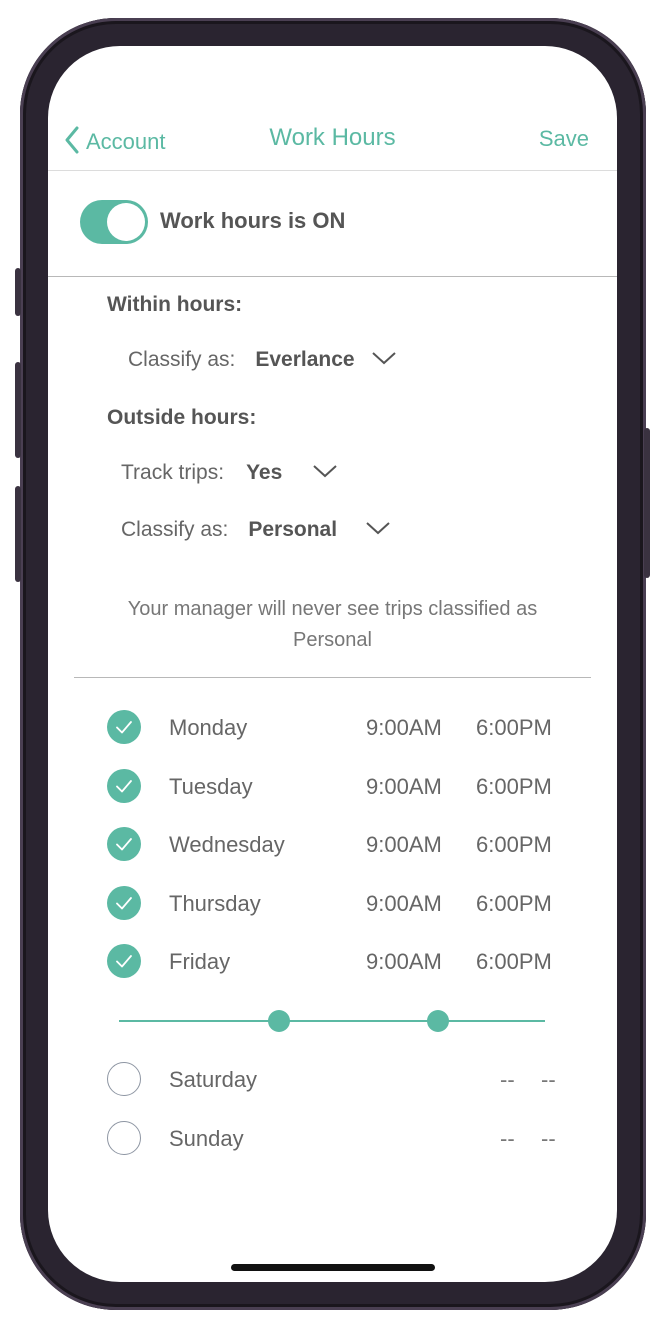 The height and width of the screenshot is (1329, 665). I want to click on track-trips-value: Yes, so click(264, 472).